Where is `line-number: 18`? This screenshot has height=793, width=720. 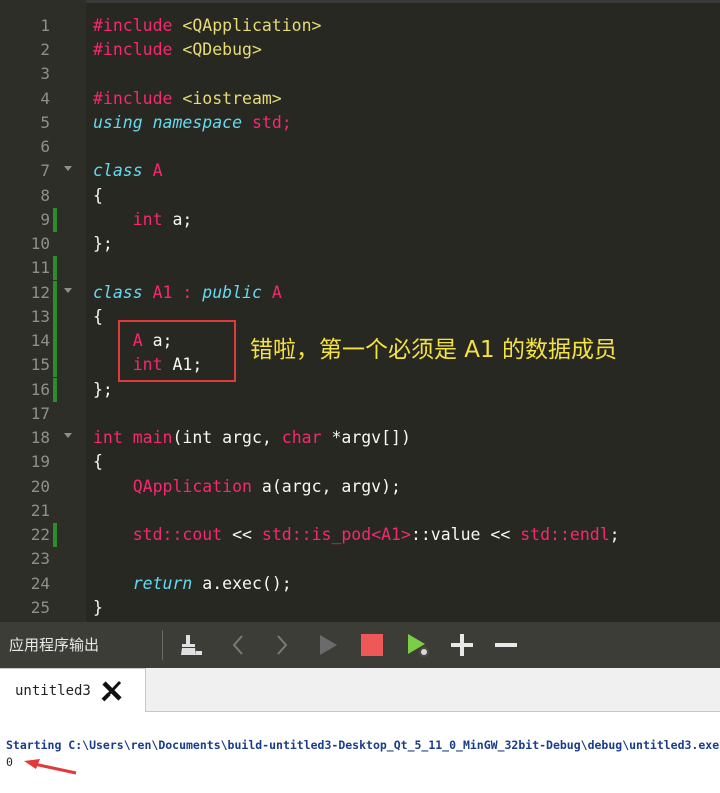 line-number: 18 is located at coordinates (40, 437).